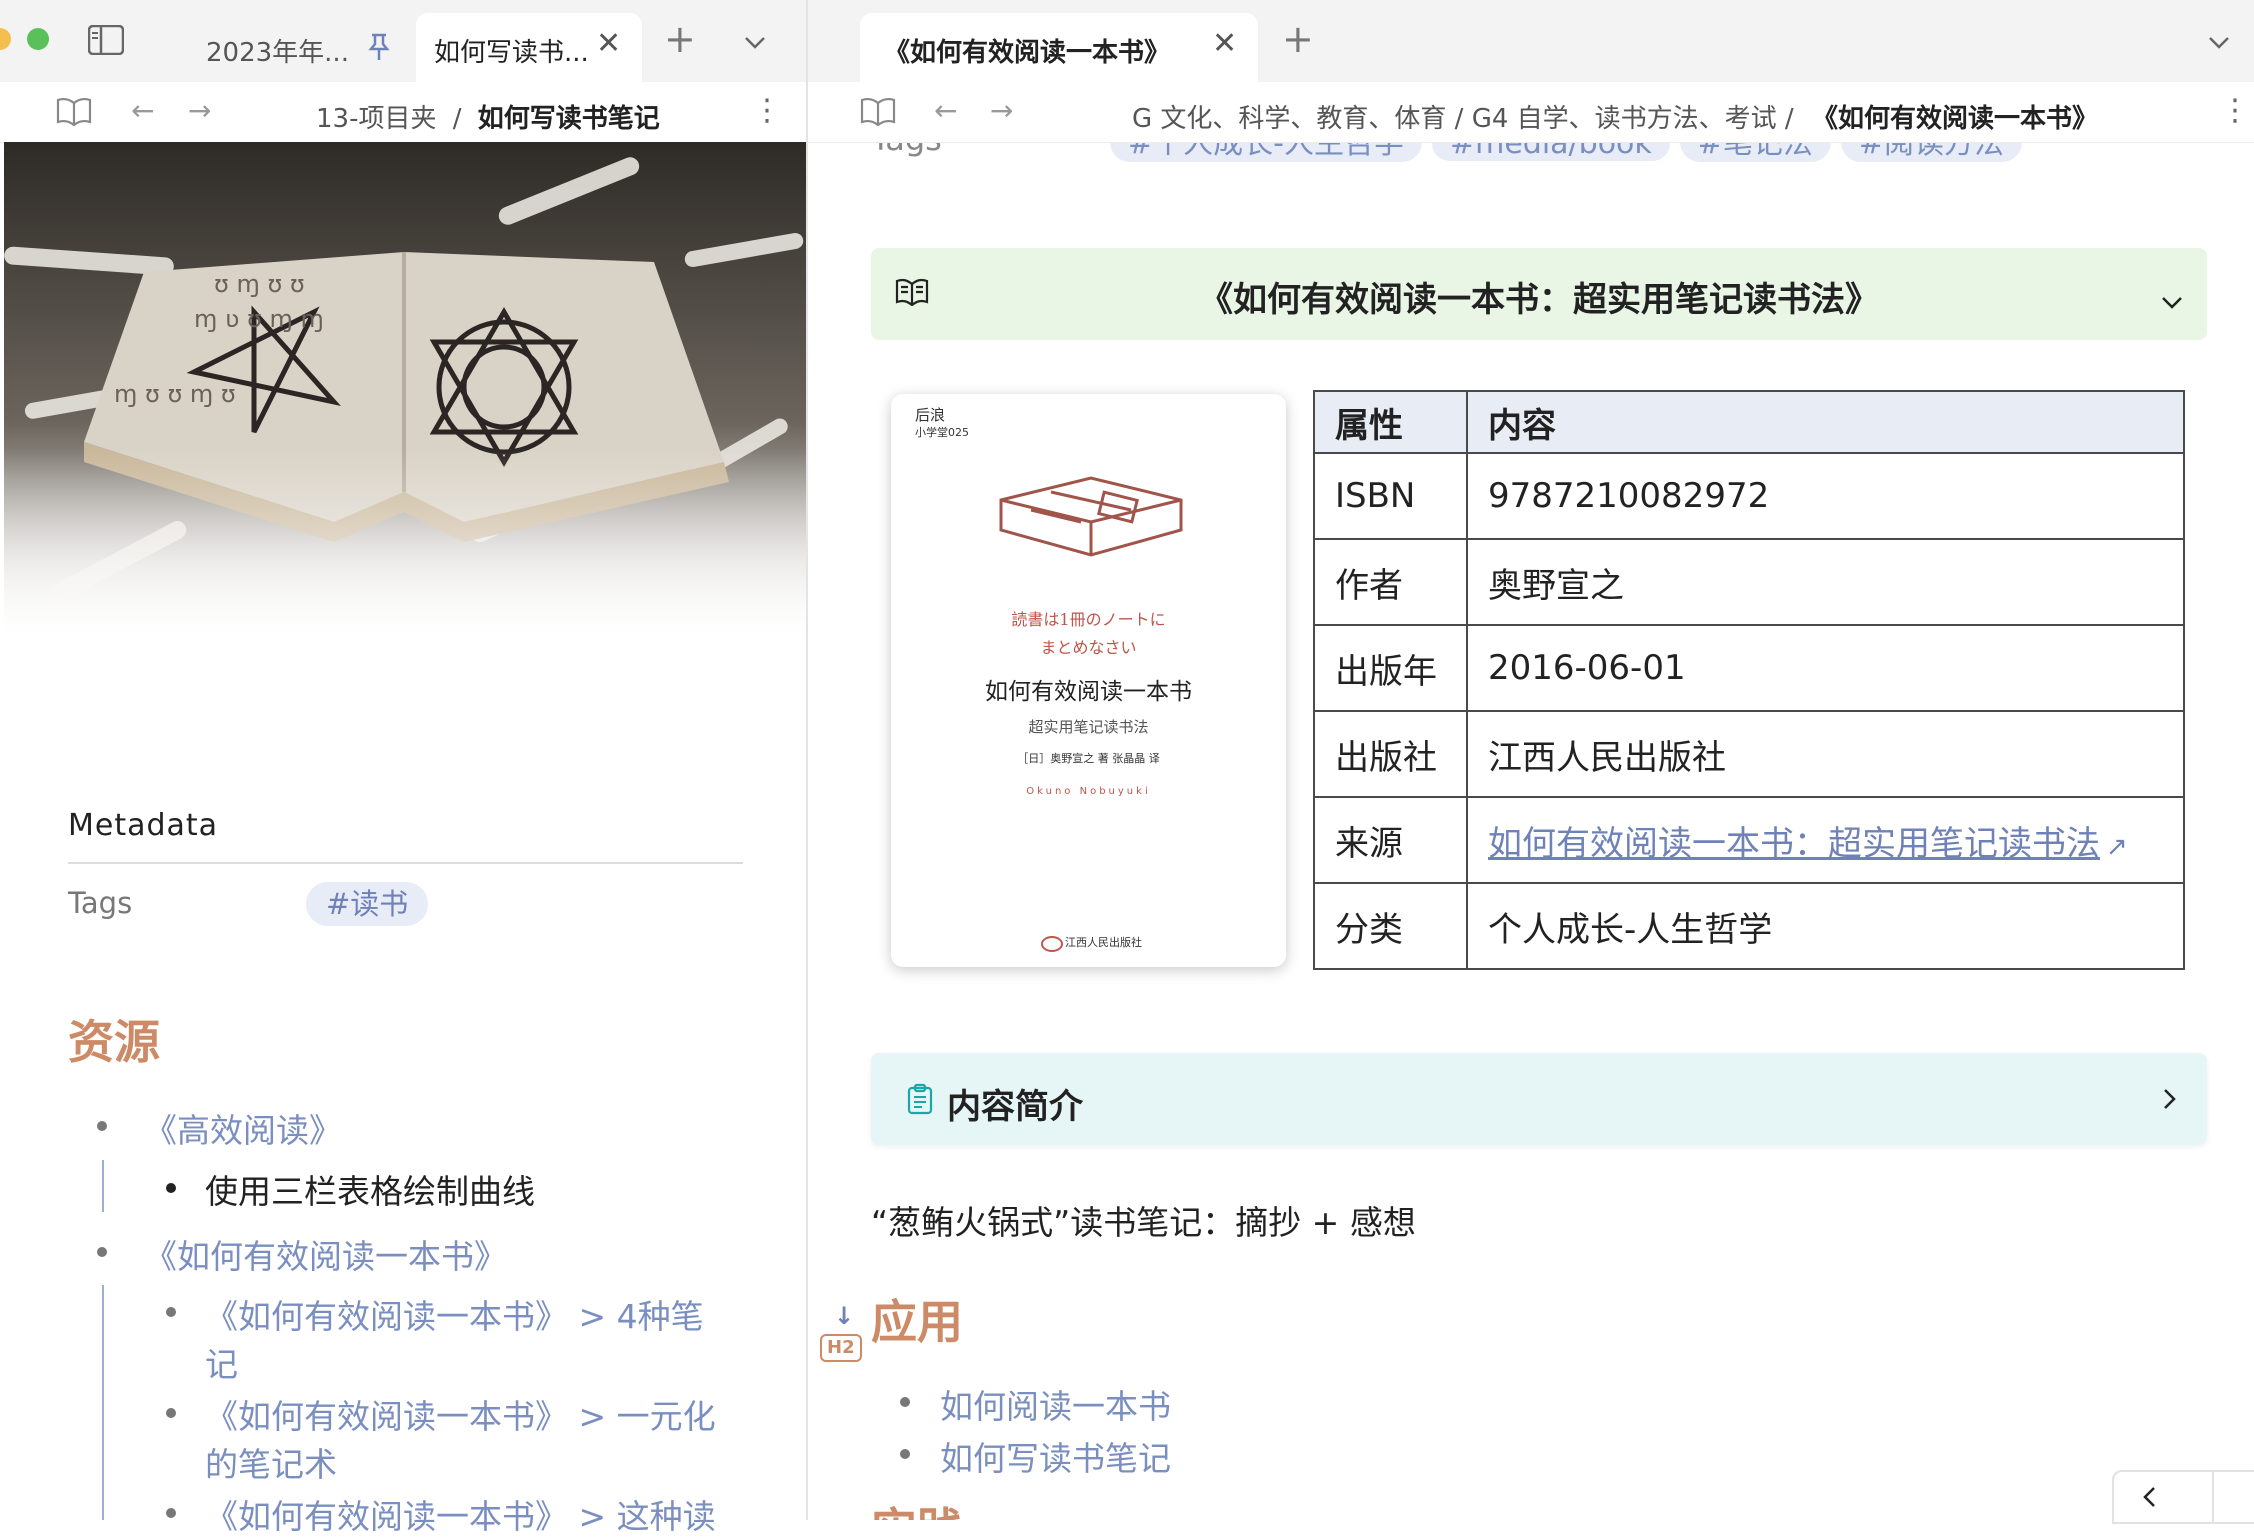 This screenshot has width=2254, height=1538. What do you see at coordinates (2149, 1499) in the screenshot?
I see `chevron-left-icon` at bounding box center [2149, 1499].